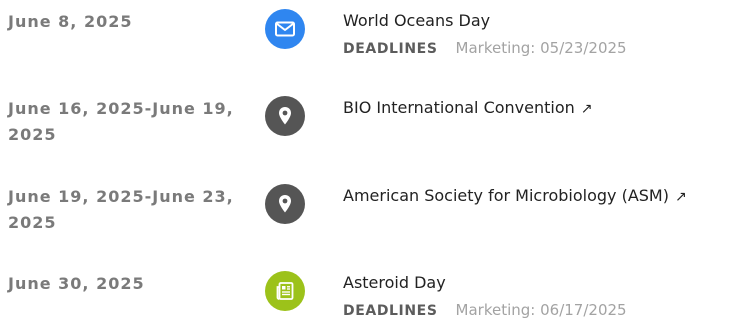 Image resolution: width=747 pixels, height=322 pixels. Describe the element at coordinates (506, 195) in the screenshot. I see `event-title: American Society for Microbiology (ASM)` at that location.